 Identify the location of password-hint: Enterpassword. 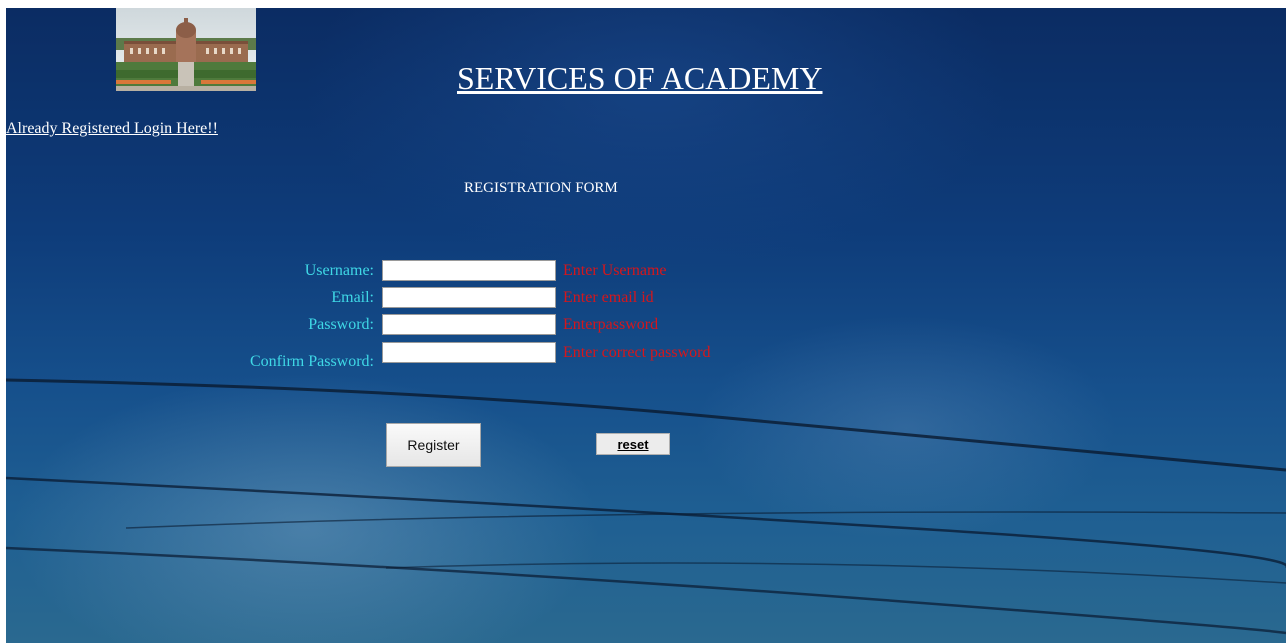
(611, 324).